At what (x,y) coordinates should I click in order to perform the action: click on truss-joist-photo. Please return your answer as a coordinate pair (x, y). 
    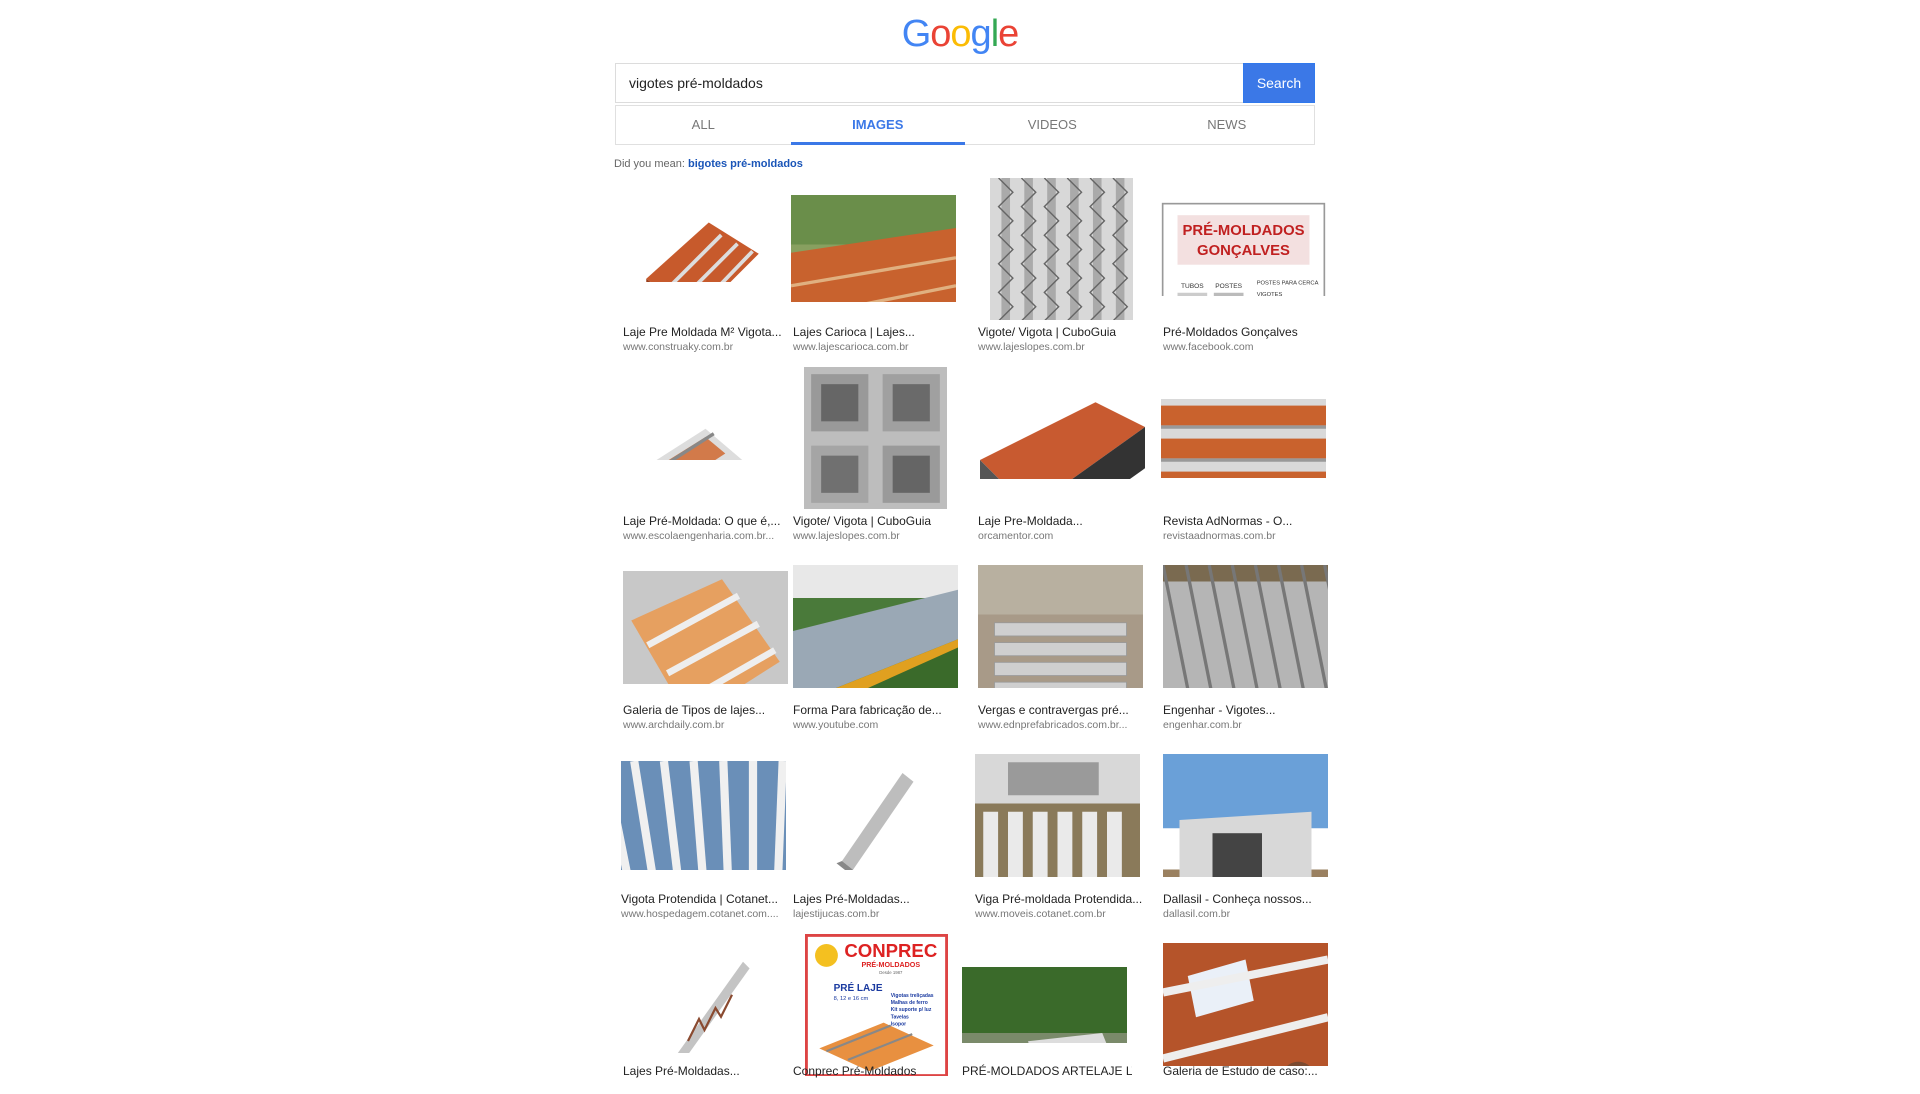
    Looking at the image, I should click on (710, 1003).